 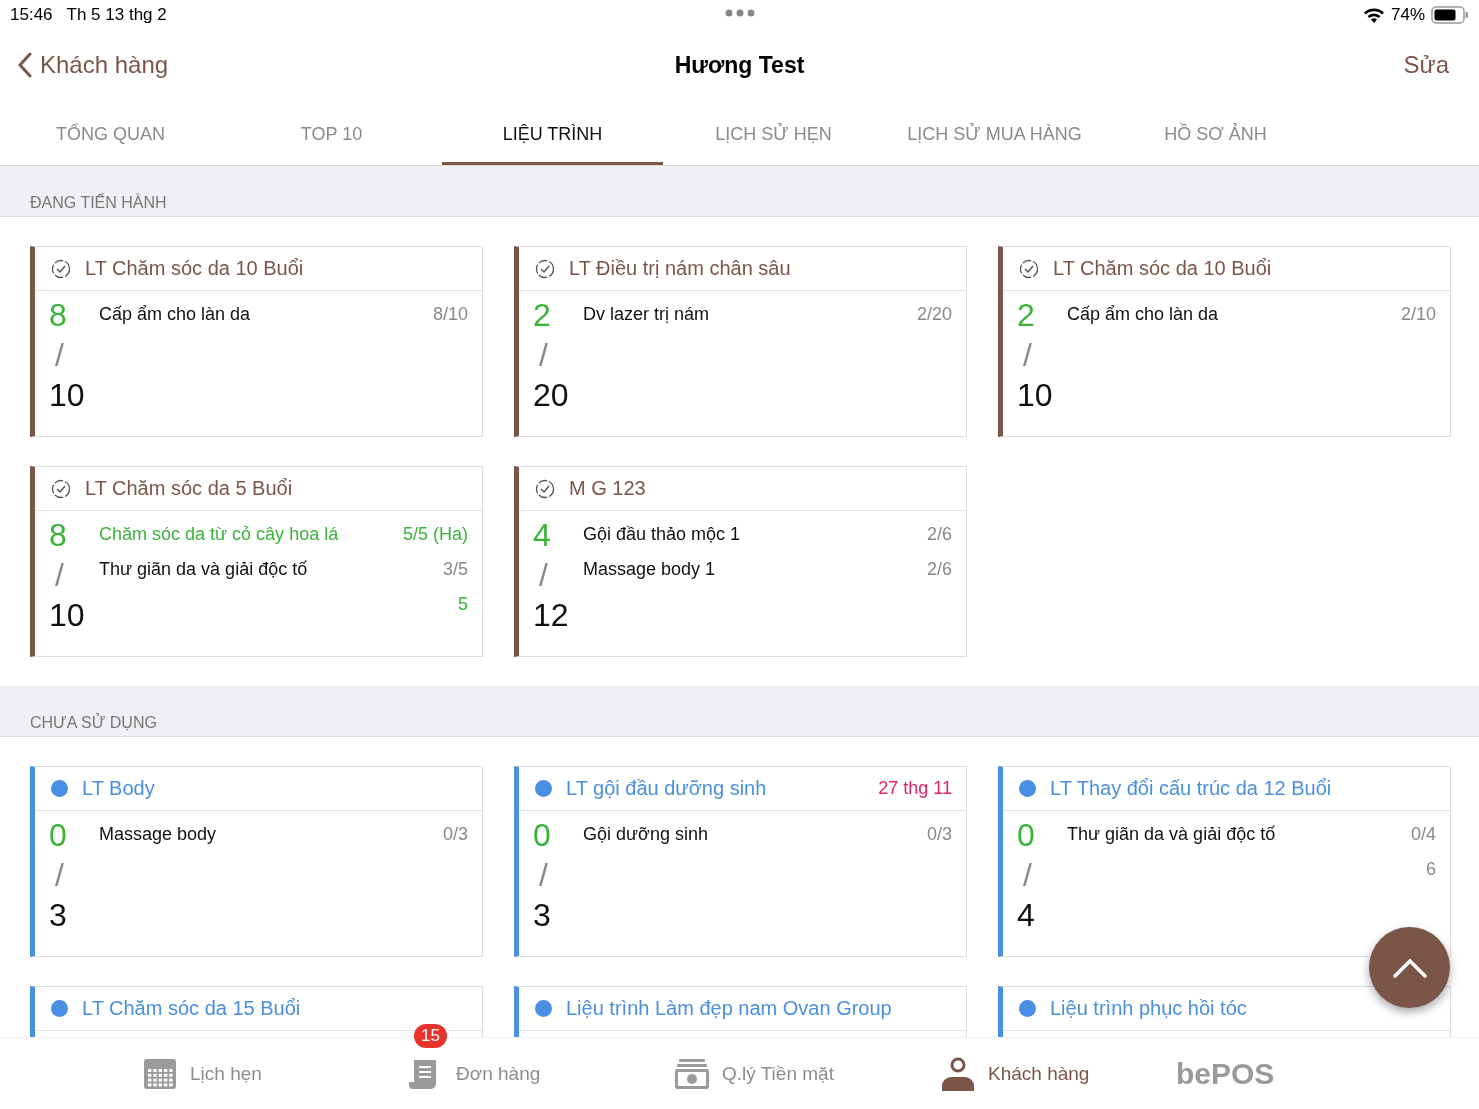 What do you see at coordinates (646, 314) in the screenshot?
I see `service-name: Dv lazer trị nám` at bounding box center [646, 314].